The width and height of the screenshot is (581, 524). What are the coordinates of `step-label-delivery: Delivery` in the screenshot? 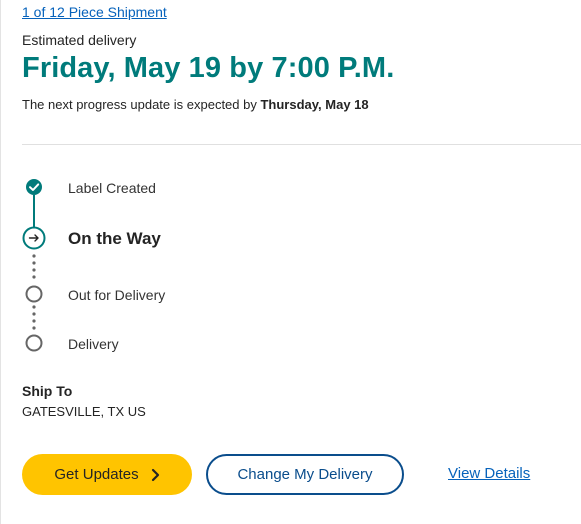 It's located at (93, 344).